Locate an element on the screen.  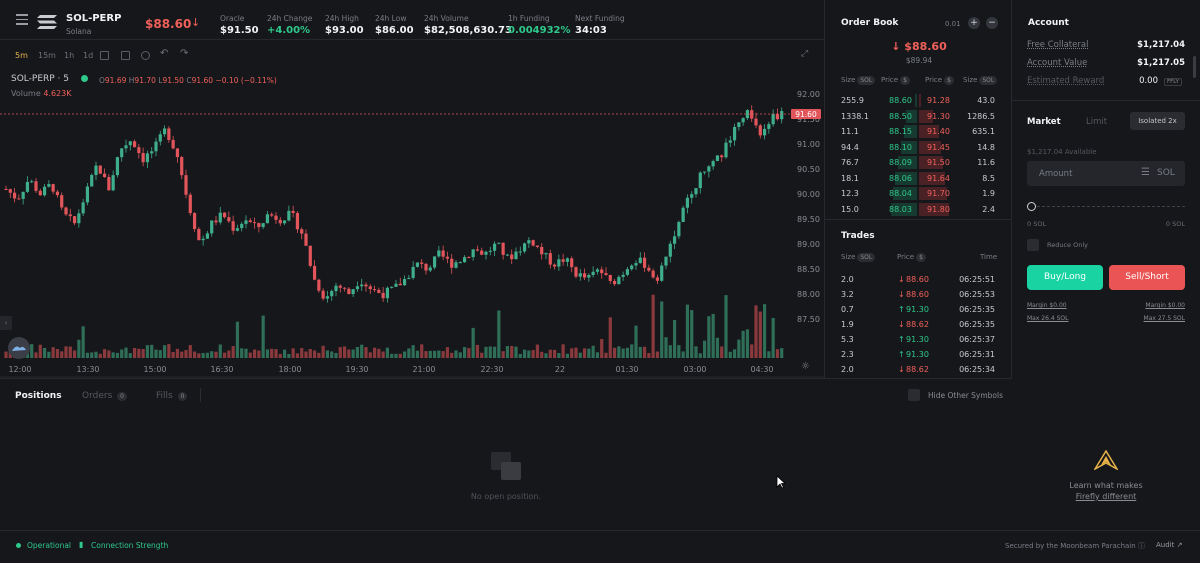
audit-link: Audit ↗ is located at coordinates (1169, 545).